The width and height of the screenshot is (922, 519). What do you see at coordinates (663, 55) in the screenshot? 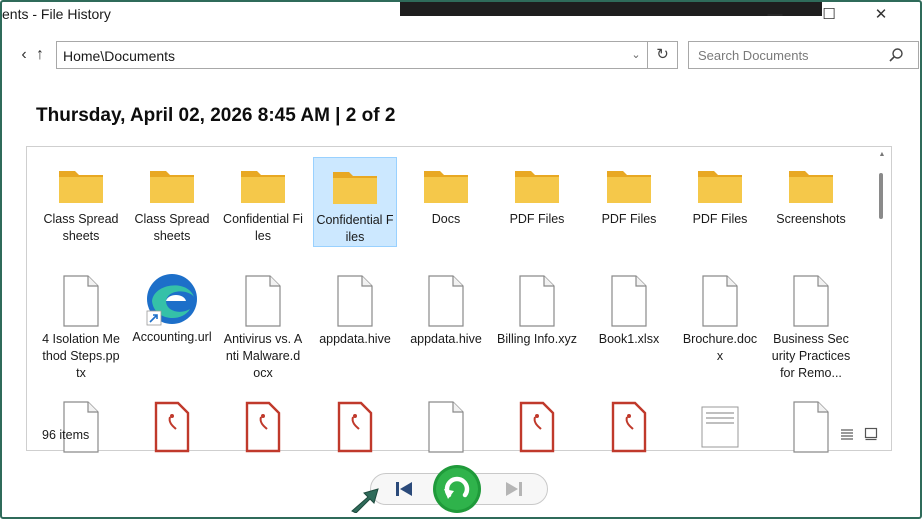
I see `refresh-button: ↻` at bounding box center [663, 55].